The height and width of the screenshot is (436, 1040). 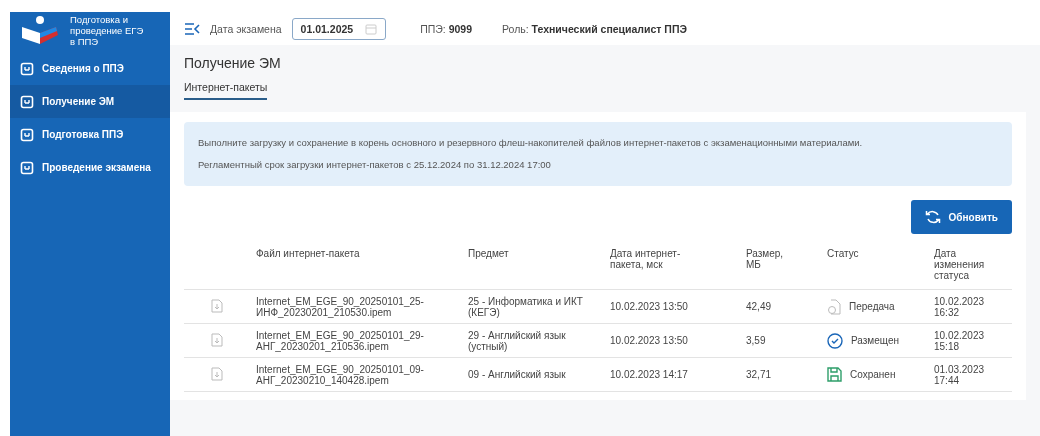 I want to click on app-name: Подготовка и проведение ЕГЭ в ППЭ, so click(x=107, y=30).